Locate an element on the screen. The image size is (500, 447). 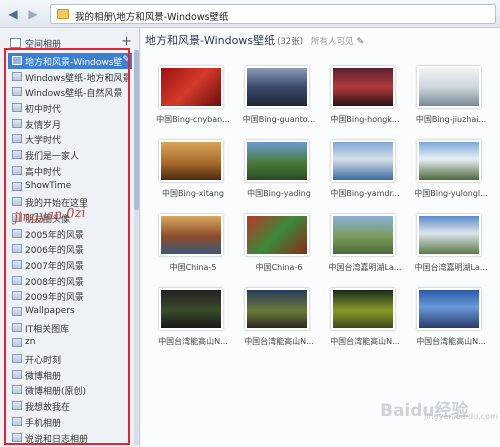
album-item: 2006年的风景 is located at coordinates (70, 249).